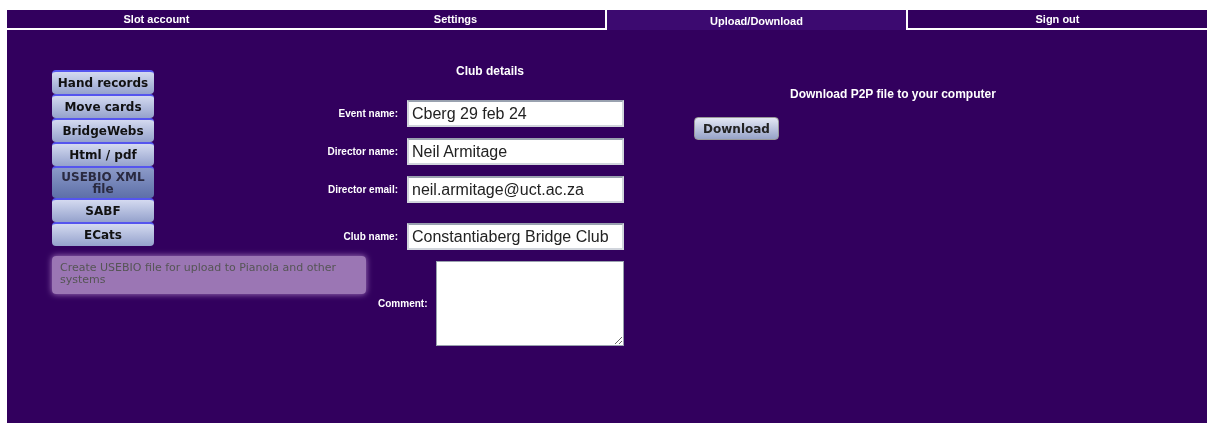 The image size is (1207, 423). I want to click on nav-tab: Sign out, so click(1057, 20).